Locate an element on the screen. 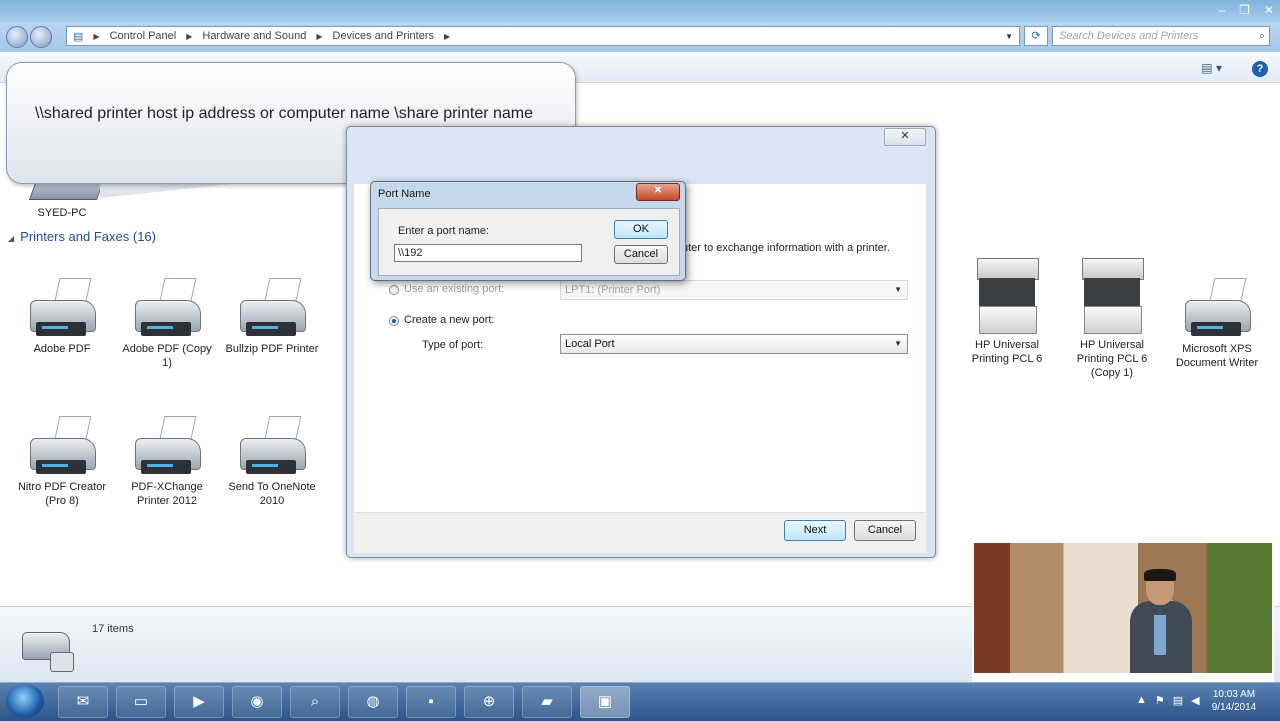 The width and height of the screenshot is (1280, 721). printer-label: HP Universal Printing PCL 6 is located at coordinates (1007, 352).